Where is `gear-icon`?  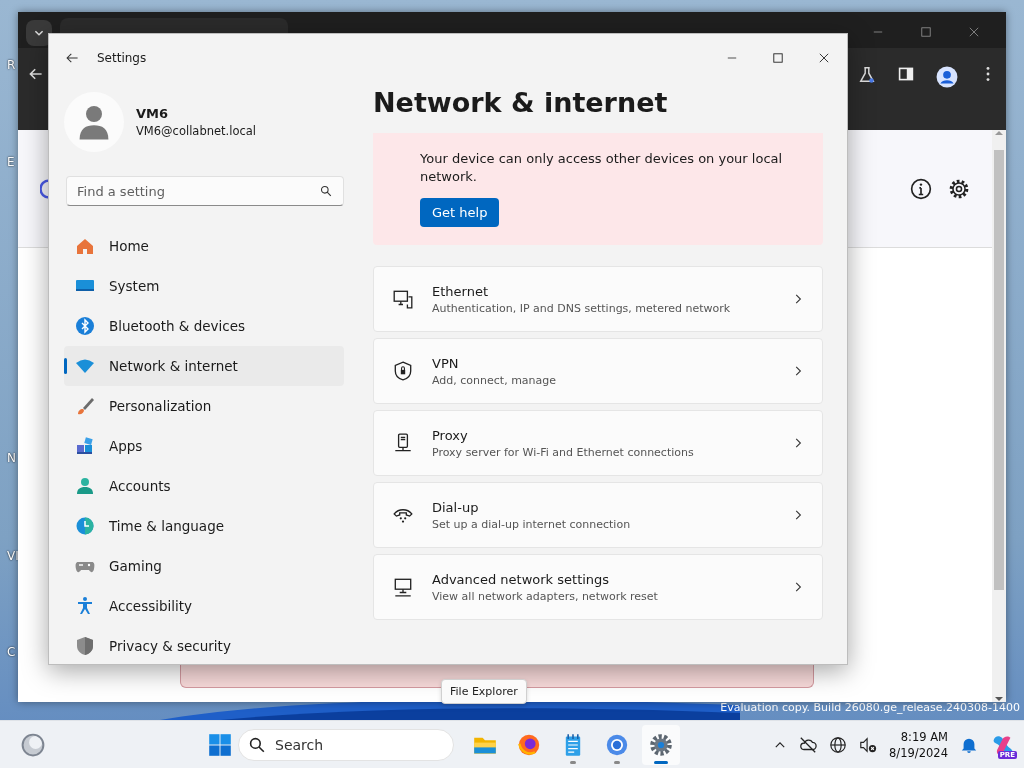 gear-icon is located at coordinates (661, 744).